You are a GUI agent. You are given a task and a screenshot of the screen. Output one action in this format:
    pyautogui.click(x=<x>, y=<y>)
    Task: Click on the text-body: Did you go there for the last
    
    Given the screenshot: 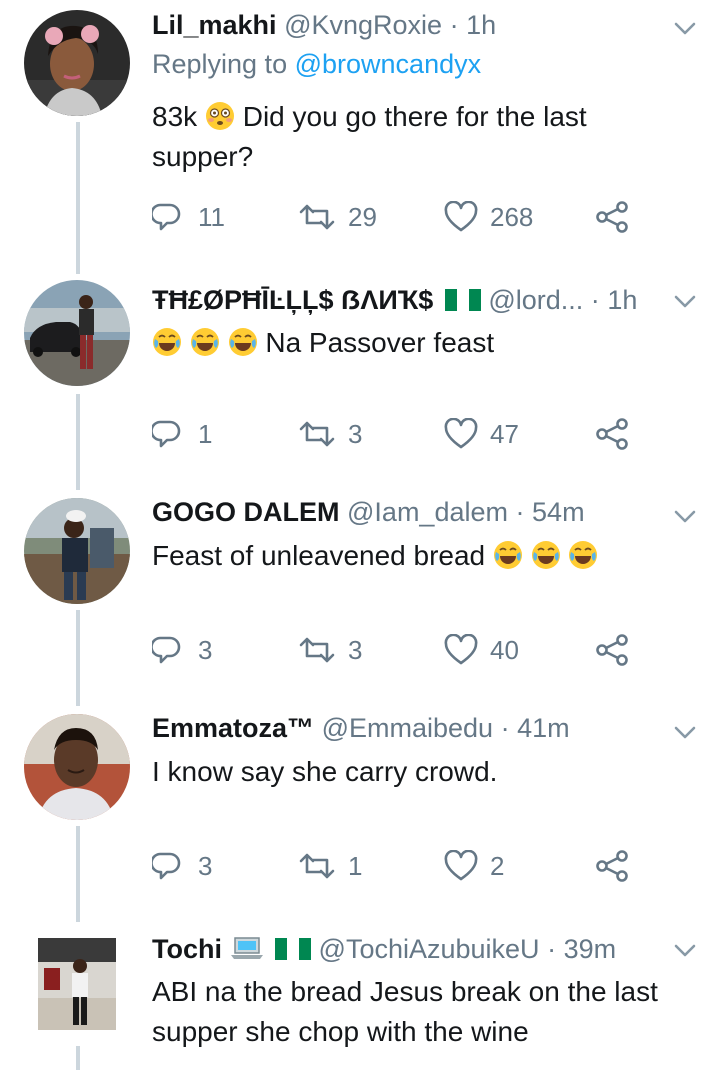 What is the action you would take?
    pyautogui.click(x=414, y=116)
    